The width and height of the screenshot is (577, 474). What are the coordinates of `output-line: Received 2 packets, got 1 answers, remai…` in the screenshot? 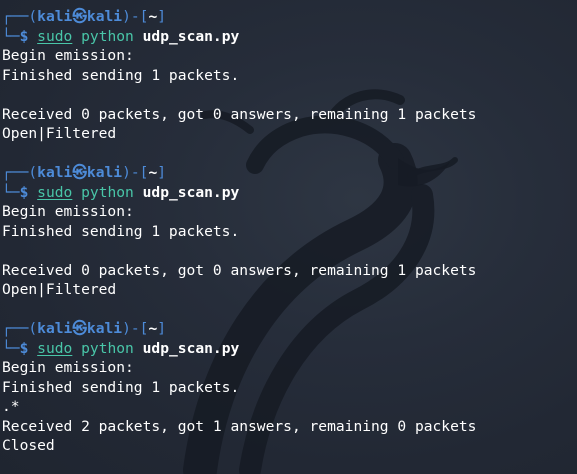 It's located at (239, 426).